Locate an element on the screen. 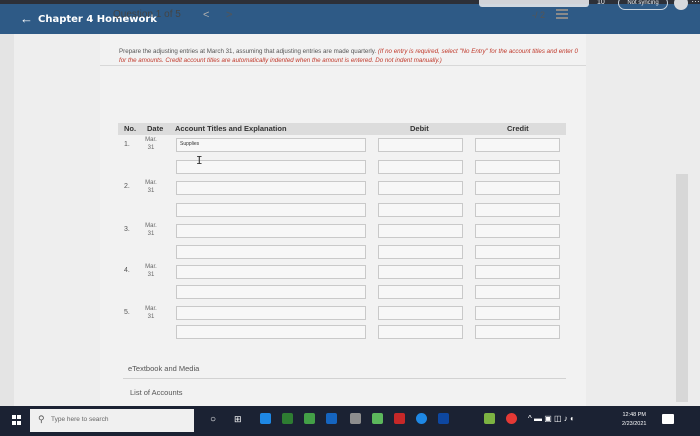 Image resolution: width=700 pixels, height=436 pixels. search-icon: ⚲ is located at coordinates (41, 419).